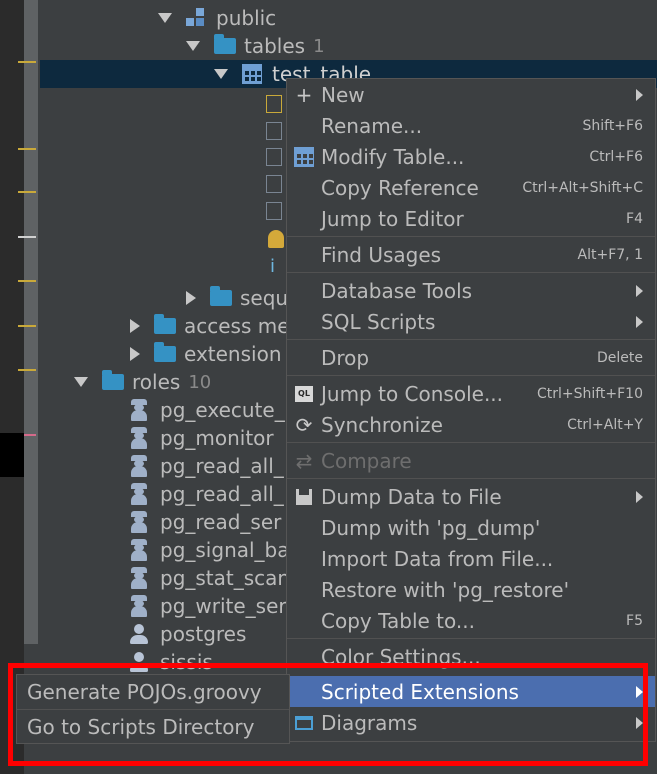 The width and height of the screenshot is (657, 774). I want to click on menu-item-label: Drop, so click(345, 357).